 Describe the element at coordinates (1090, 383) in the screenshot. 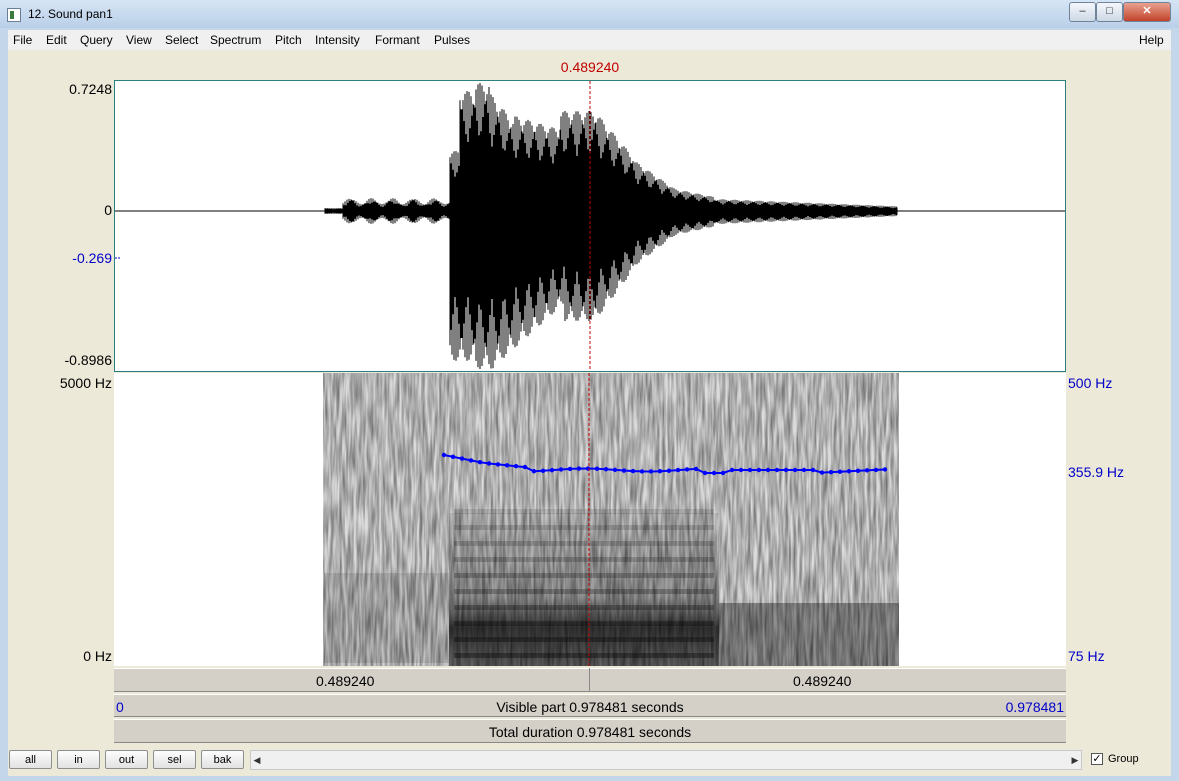

I see `pitch-top-label: 500 Hz` at that location.